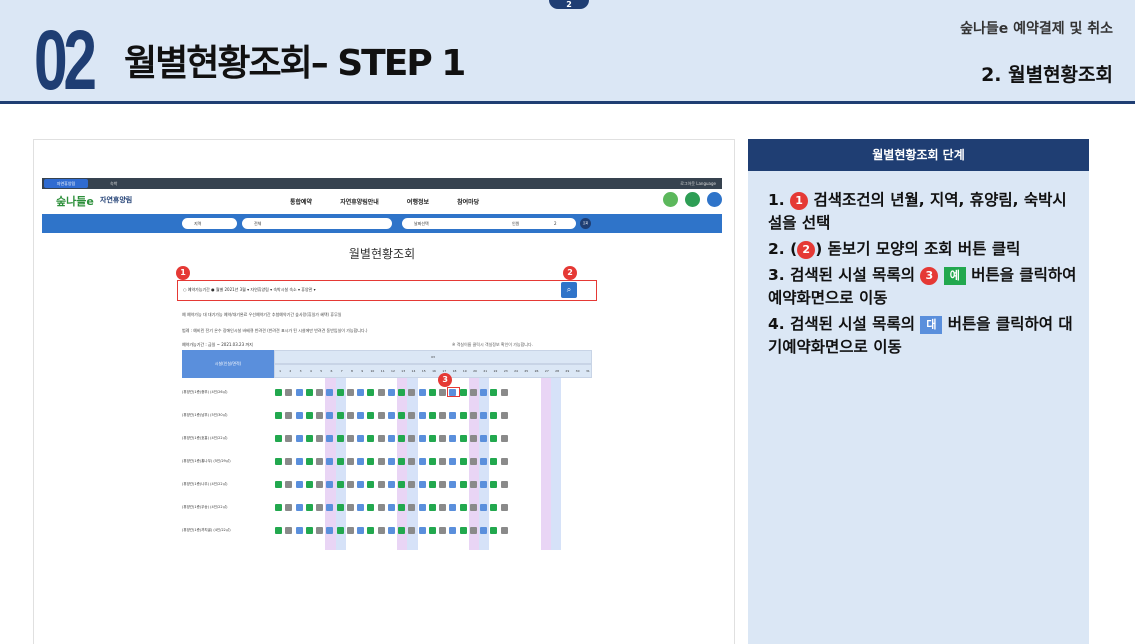 The width and height of the screenshot is (1135, 644). What do you see at coordinates (317, 223) in the screenshot?
I see `forest-select: 전체` at bounding box center [317, 223].